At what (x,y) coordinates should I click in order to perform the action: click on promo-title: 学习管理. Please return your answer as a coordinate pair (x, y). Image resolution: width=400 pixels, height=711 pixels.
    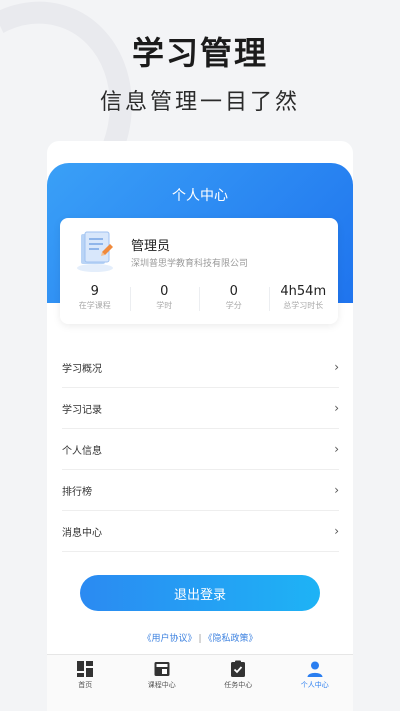
    Looking at the image, I should click on (199, 53).